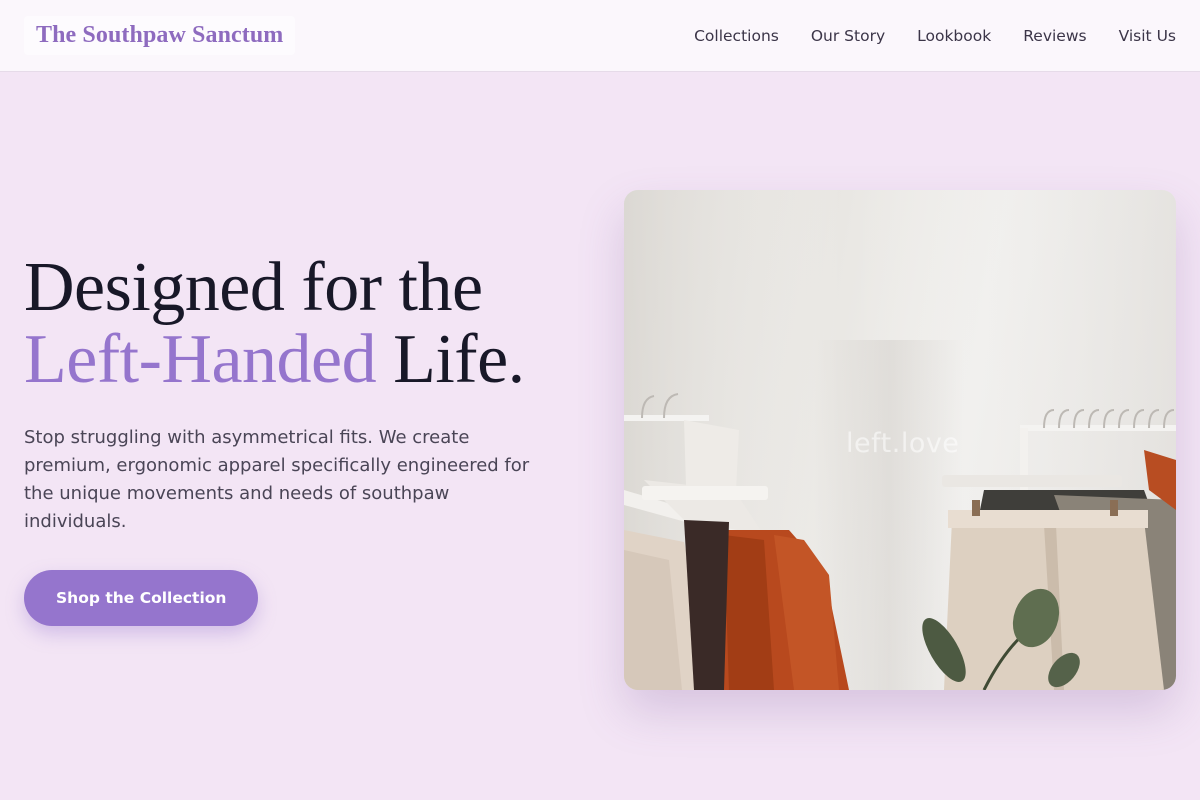 This screenshot has width=1200, height=800. I want to click on headline-line-1: Designed for the, so click(253, 287).